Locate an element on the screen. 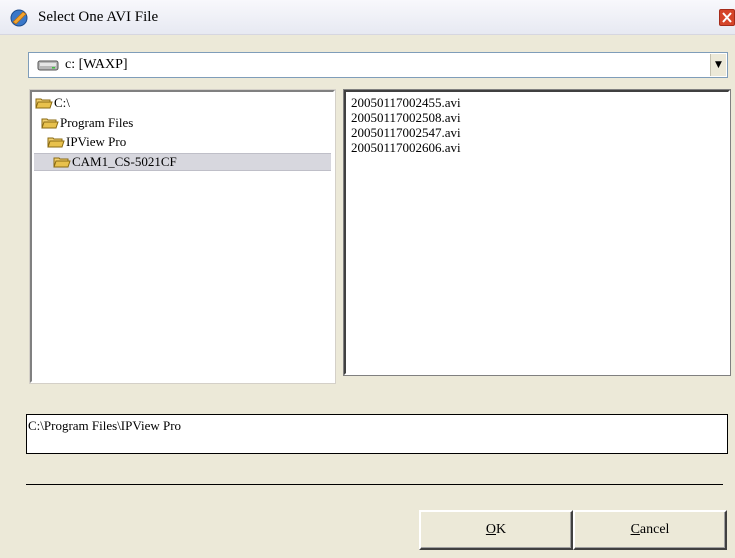  file-item: 20050117002606.avi is located at coordinates (406, 147).